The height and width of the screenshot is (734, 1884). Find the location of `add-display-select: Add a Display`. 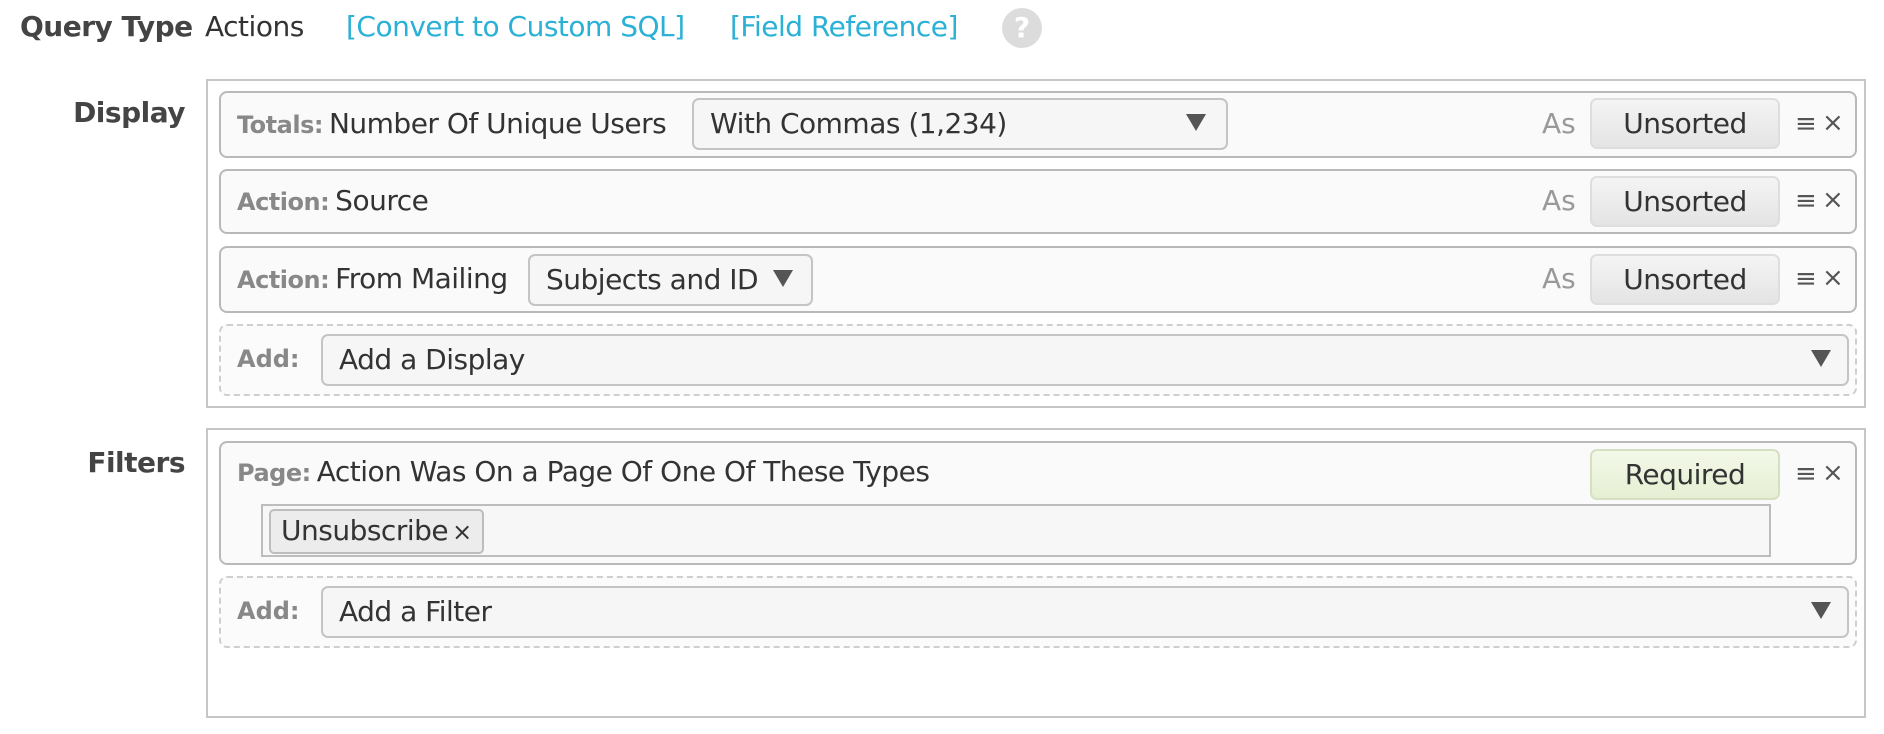

add-display-select: Add a Display is located at coordinates (1085, 360).